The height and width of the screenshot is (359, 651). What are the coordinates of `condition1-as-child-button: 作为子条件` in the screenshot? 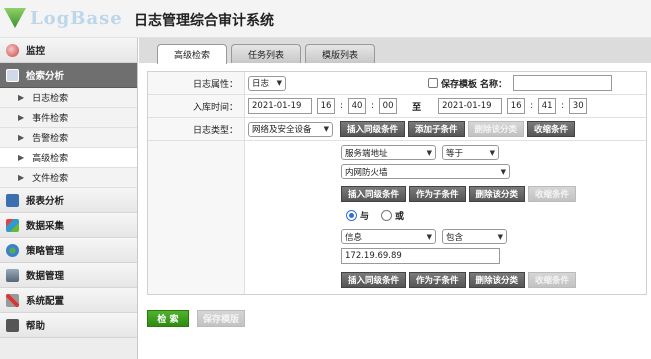 It's located at (437, 194).